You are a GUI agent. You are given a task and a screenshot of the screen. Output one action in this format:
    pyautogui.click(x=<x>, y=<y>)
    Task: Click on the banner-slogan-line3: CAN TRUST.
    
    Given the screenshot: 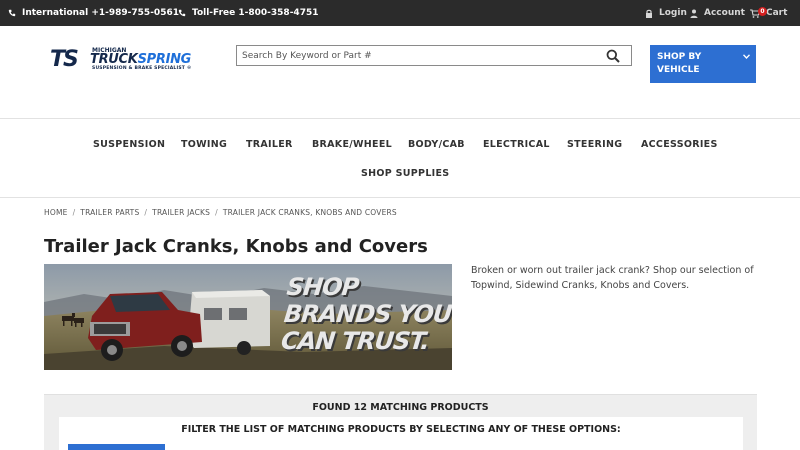 What is the action you would take?
    pyautogui.click(x=355, y=341)
    